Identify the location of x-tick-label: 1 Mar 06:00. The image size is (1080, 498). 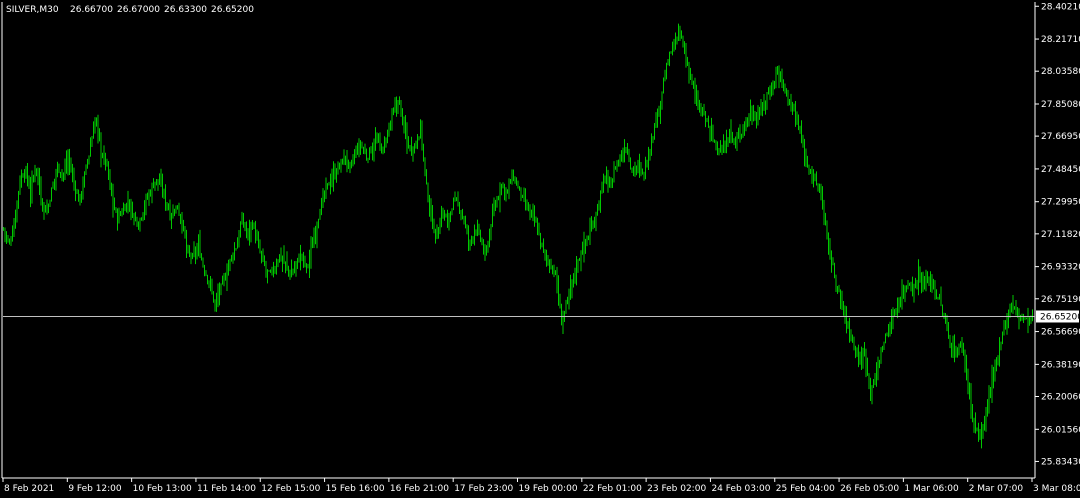
(931, 489).